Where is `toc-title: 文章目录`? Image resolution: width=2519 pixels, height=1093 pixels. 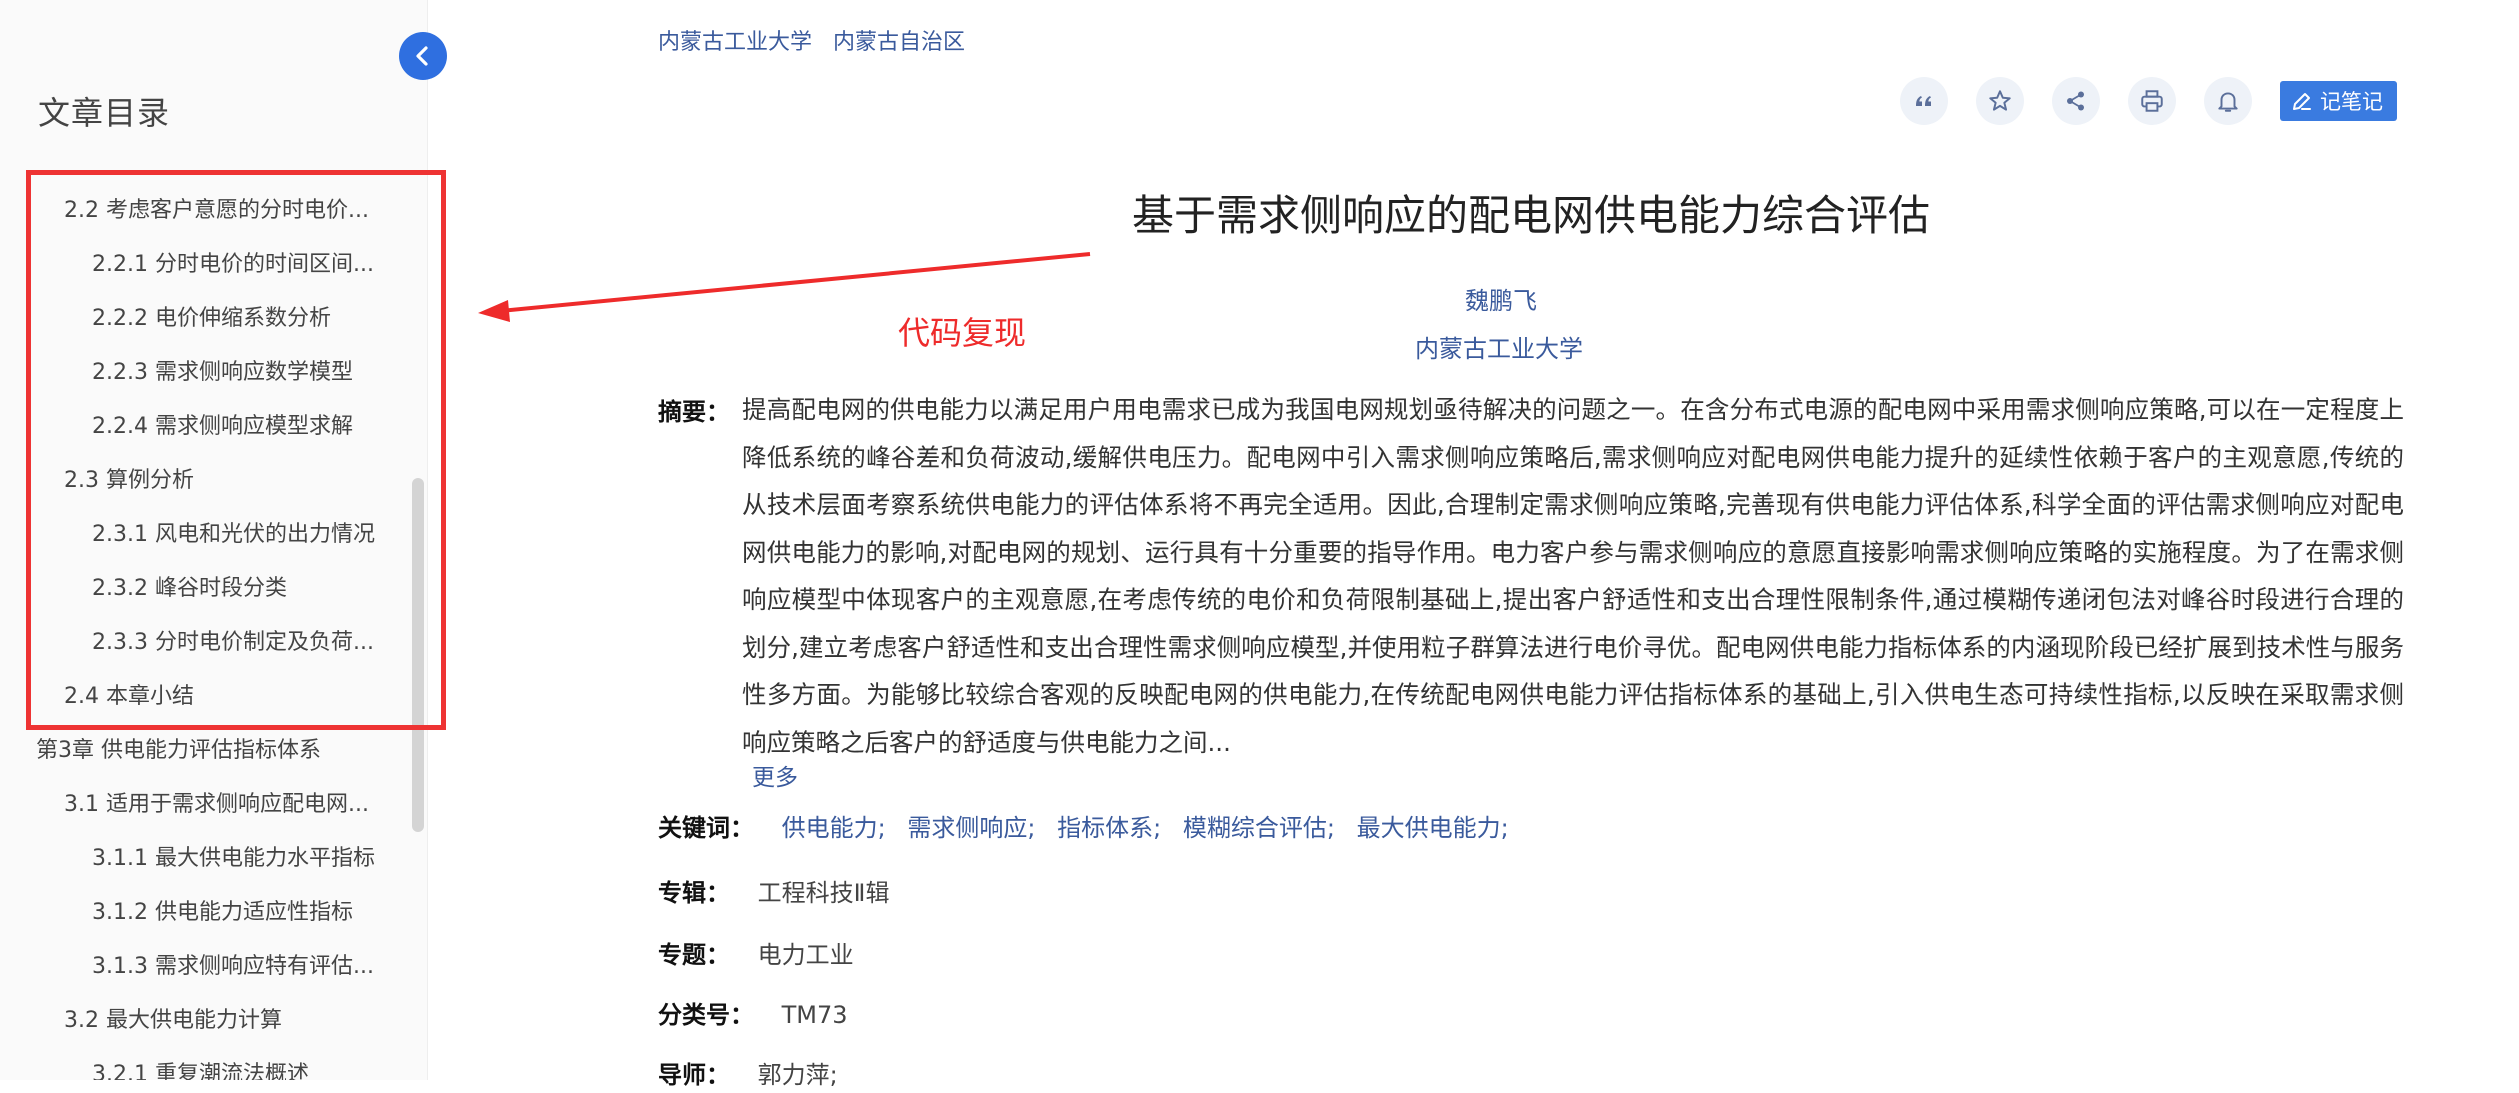
toc-title: 文章目录 is located at coordinates (104, 113).